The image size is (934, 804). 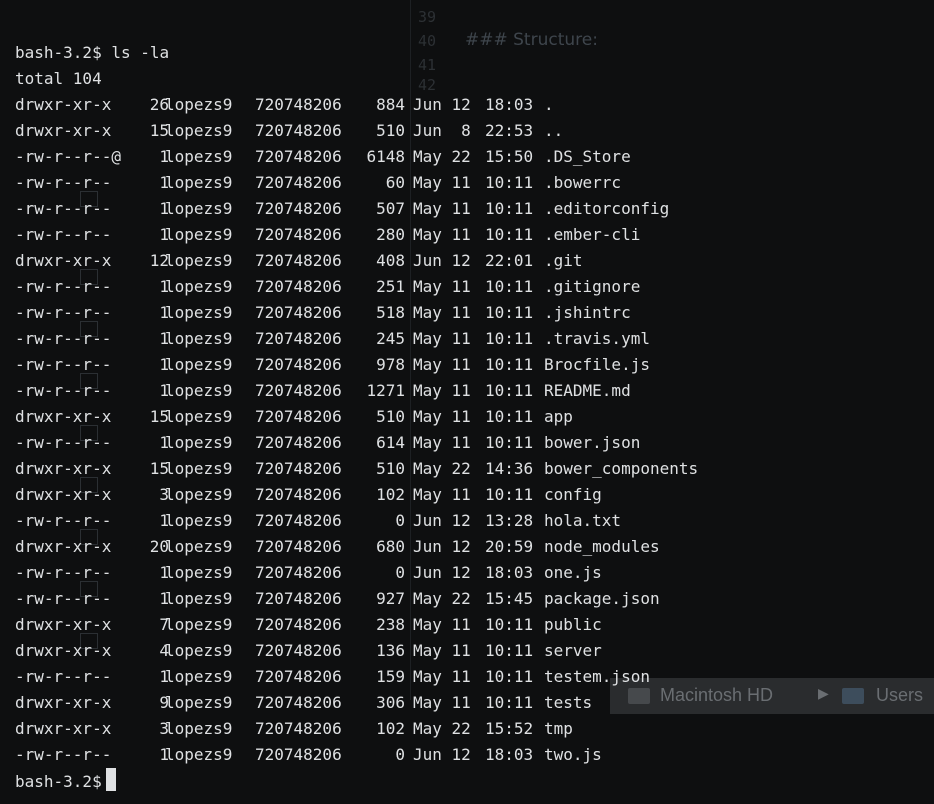 What do you see at coordinates (427, 41) in the screenshot?
I see `editor-line-number: 40` at bounding box center [427, 41].